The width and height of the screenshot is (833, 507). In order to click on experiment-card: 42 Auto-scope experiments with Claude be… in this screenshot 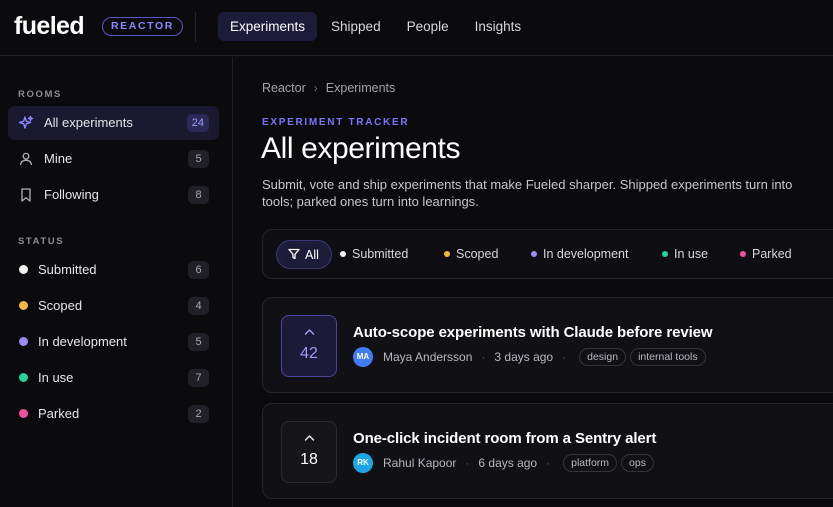, I will do `click(547, 345)`.